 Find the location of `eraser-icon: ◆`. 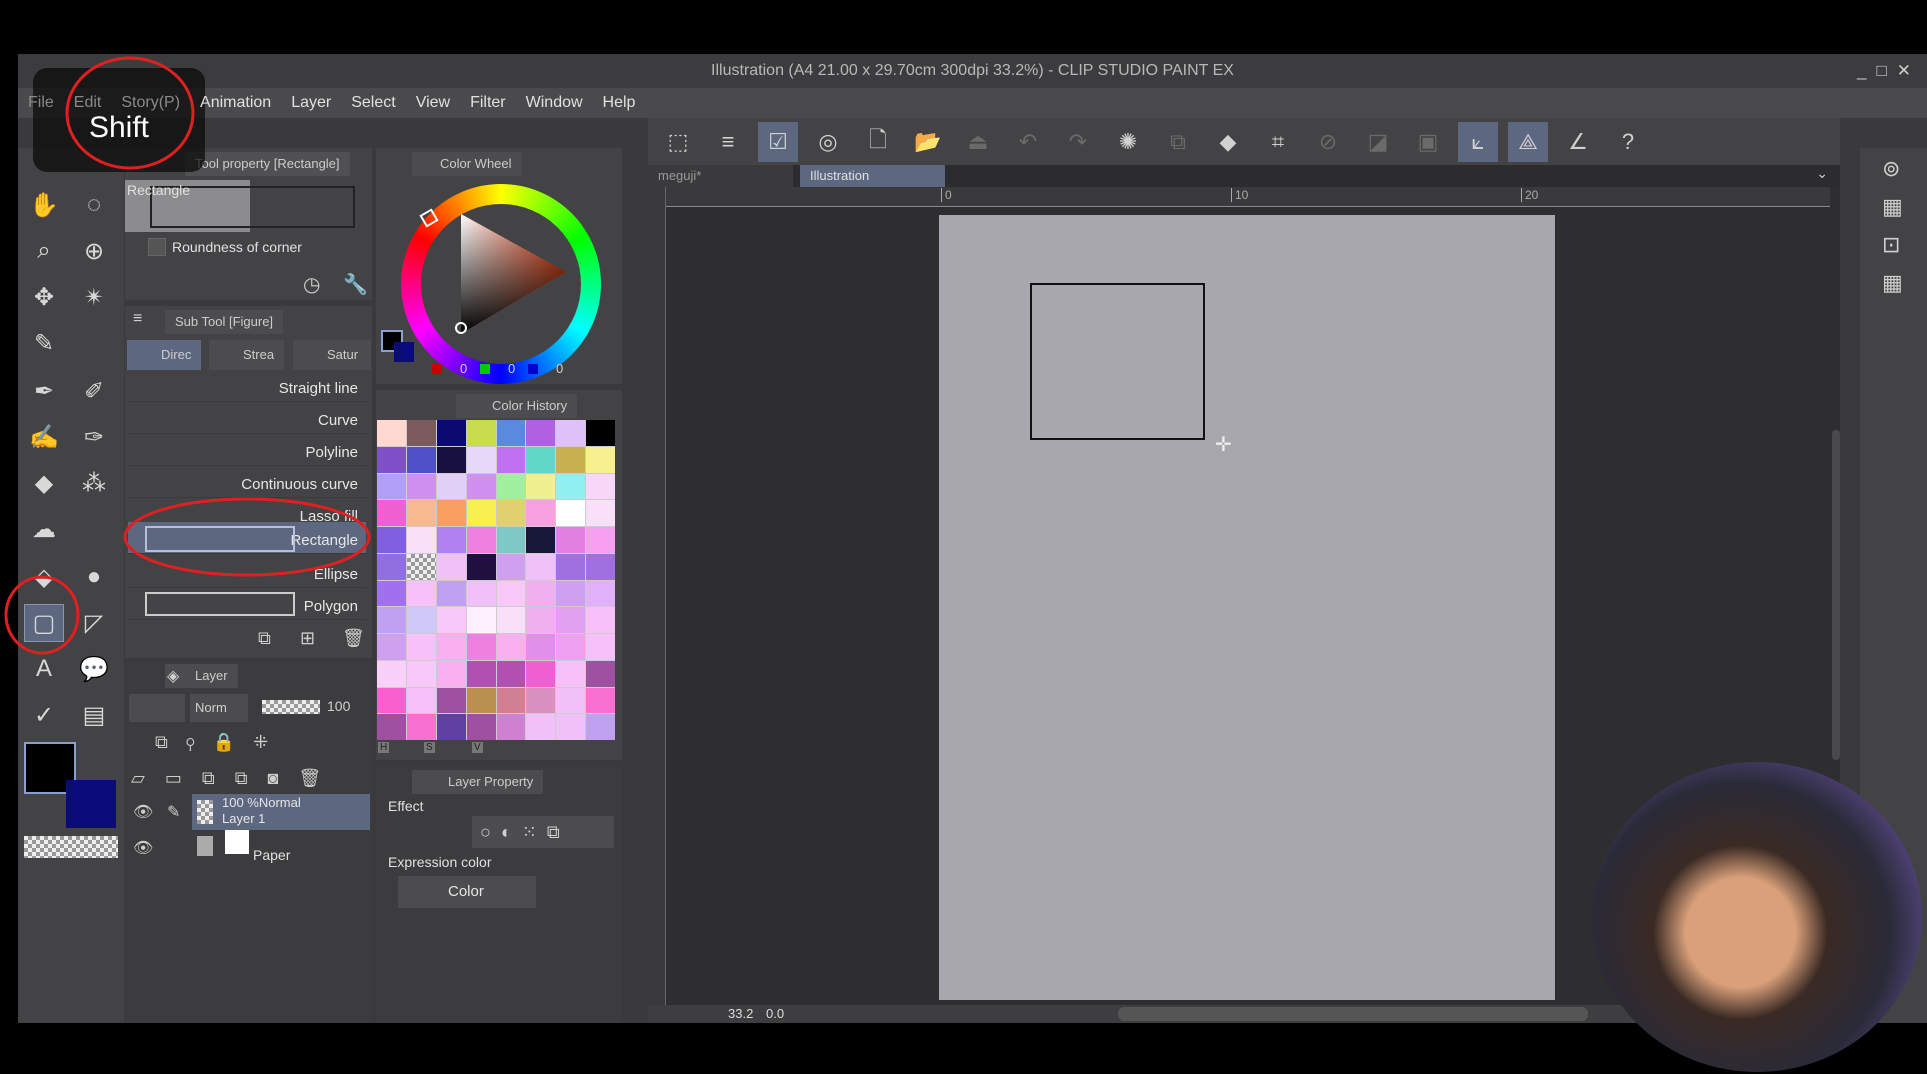

eraser-icon: ◆ is located at coordinates (44, 483).